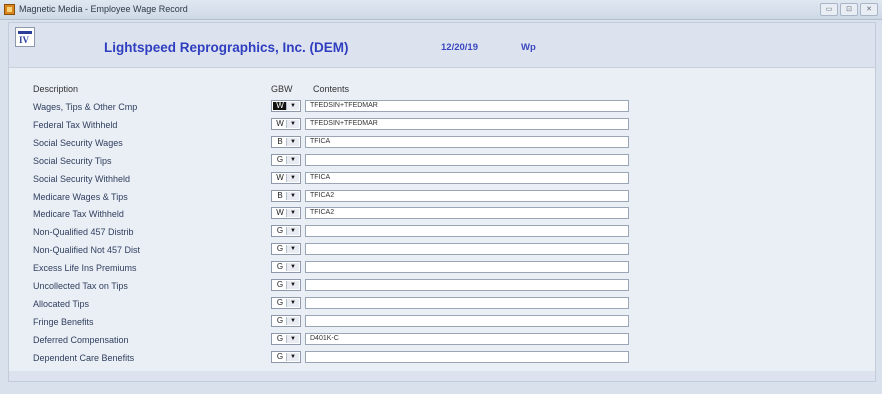  I want to click on wage-row: Allocated Tips G ▼, so click(442, 304).